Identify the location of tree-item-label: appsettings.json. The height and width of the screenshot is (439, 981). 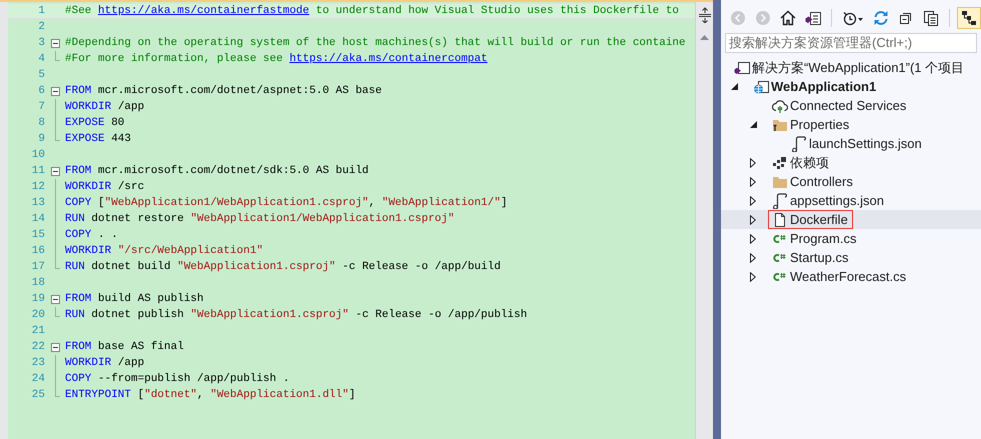
(837, 201).